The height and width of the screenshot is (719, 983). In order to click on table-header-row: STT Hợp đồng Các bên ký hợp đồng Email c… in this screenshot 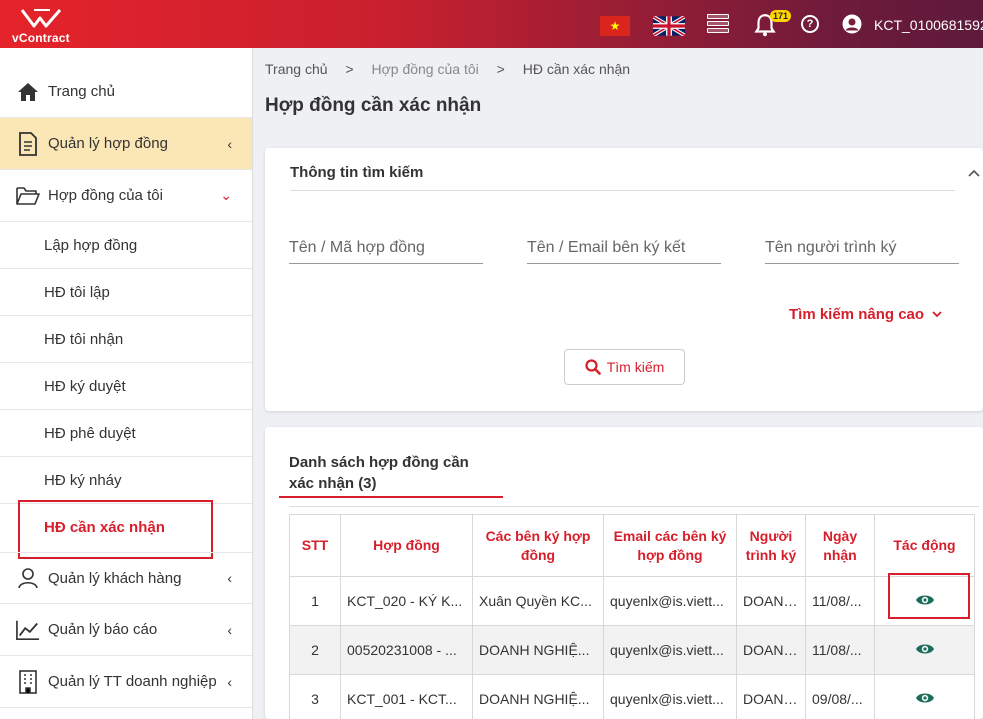, I will do `click(632, 545)`.